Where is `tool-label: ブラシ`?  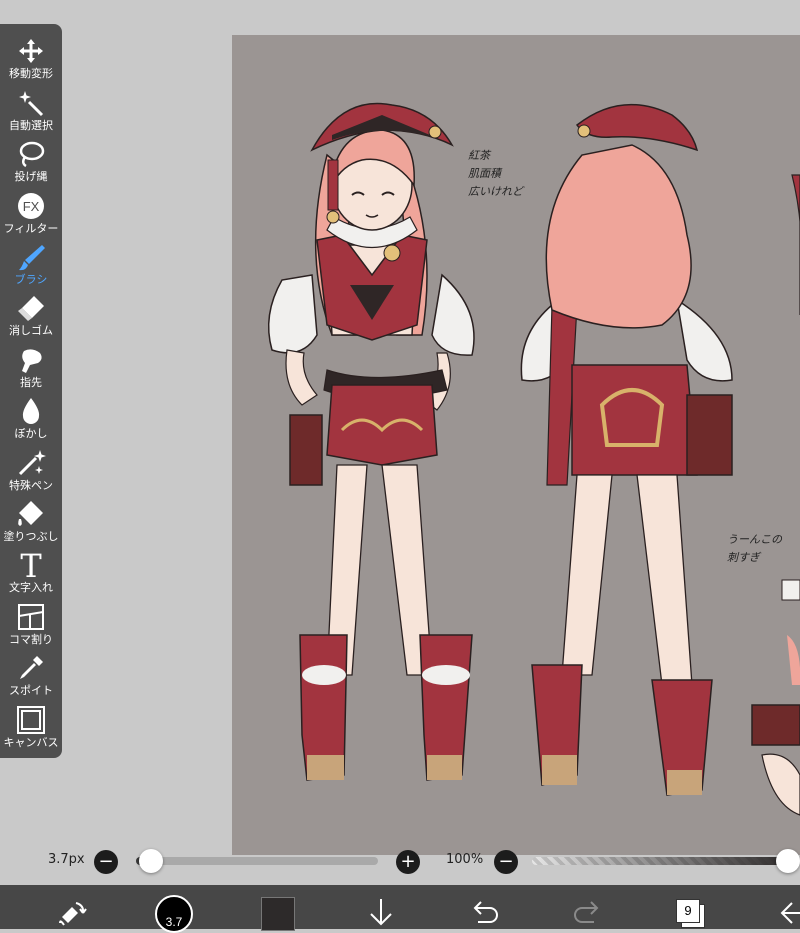 tool-label: ブラシ is located at coordinates (31, 279).